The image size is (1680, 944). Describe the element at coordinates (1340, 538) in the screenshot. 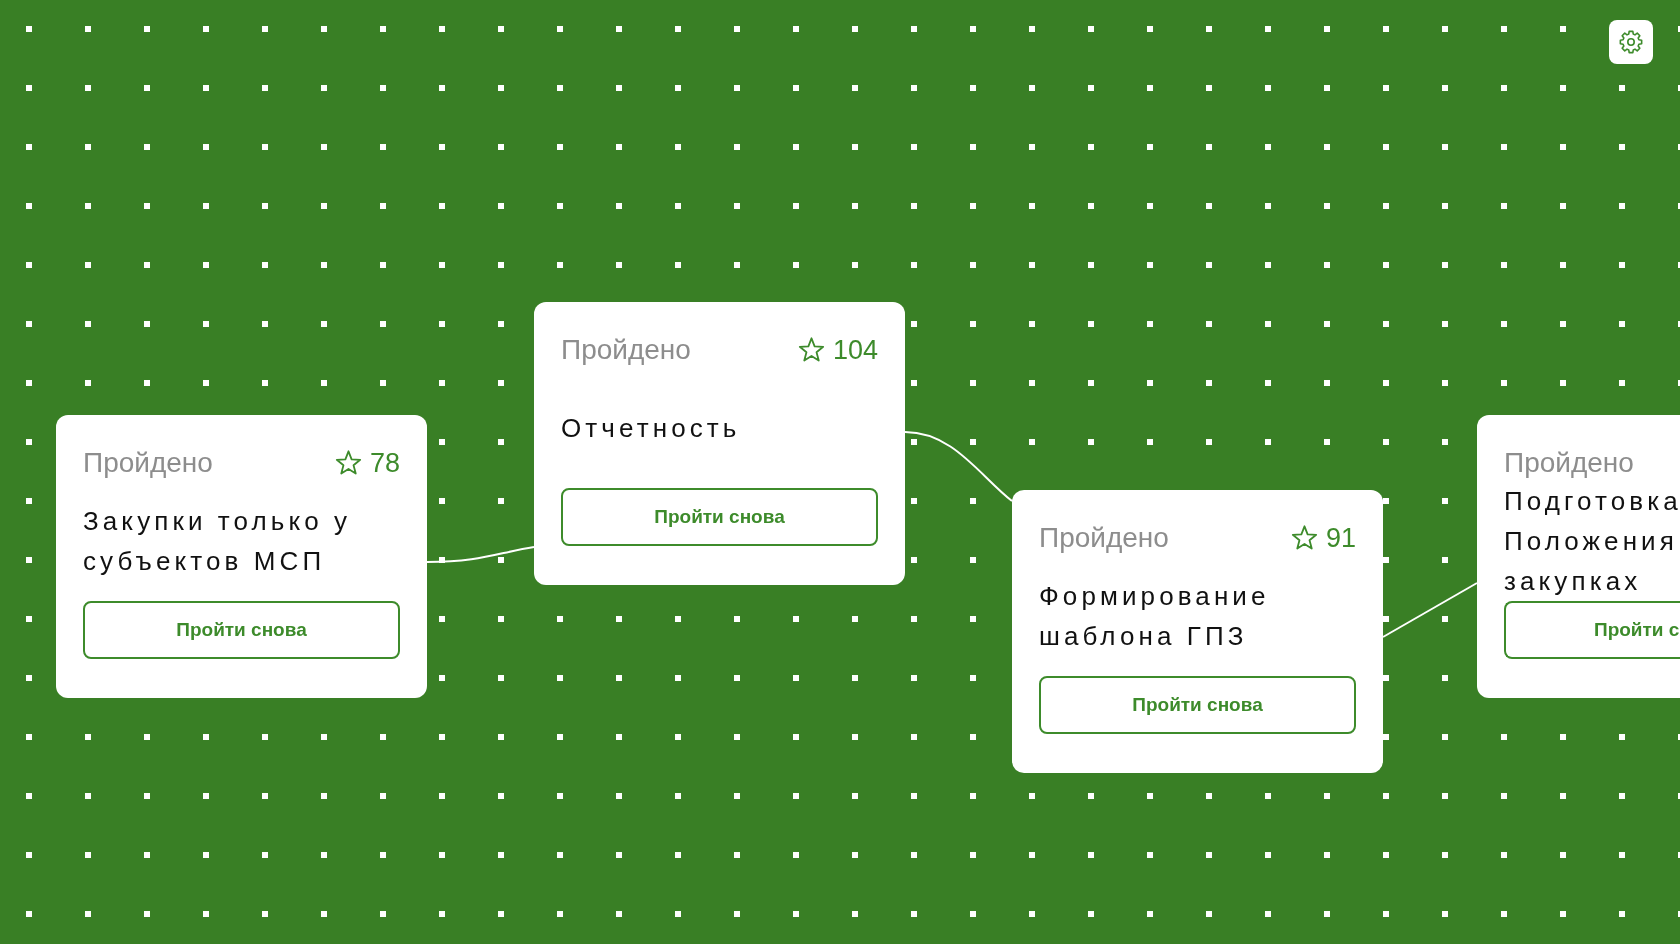

I see `score-value: 91` at that location.